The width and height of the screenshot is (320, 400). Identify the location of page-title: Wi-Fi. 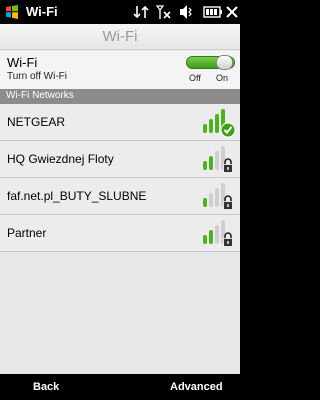
(120, 36).